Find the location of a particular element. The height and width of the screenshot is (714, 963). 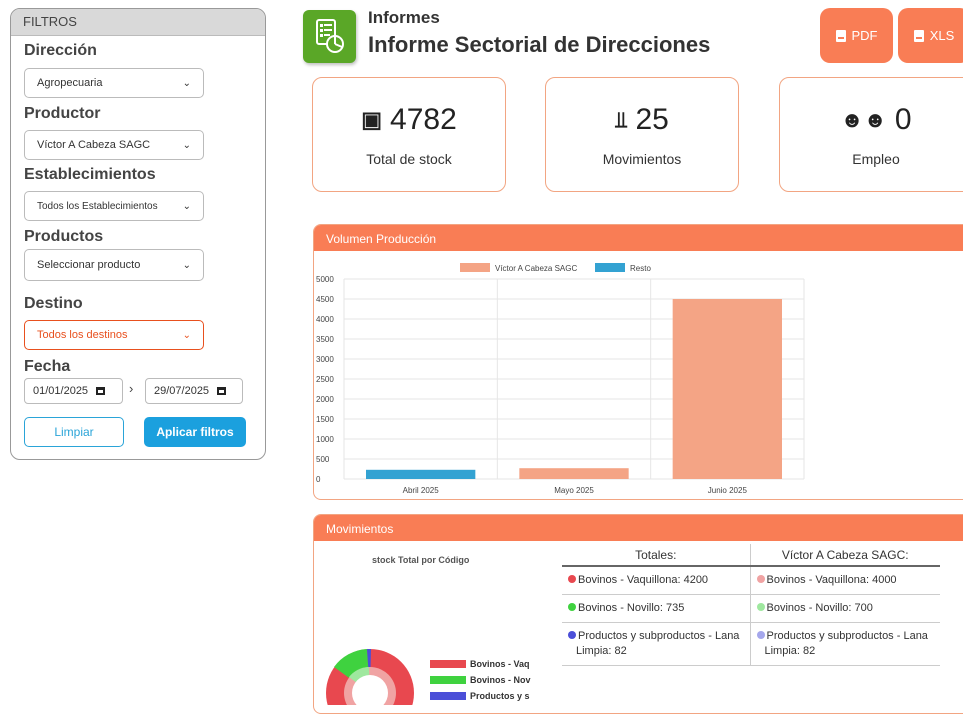

totals-header: Totales: is located at coordinates (656, 555).